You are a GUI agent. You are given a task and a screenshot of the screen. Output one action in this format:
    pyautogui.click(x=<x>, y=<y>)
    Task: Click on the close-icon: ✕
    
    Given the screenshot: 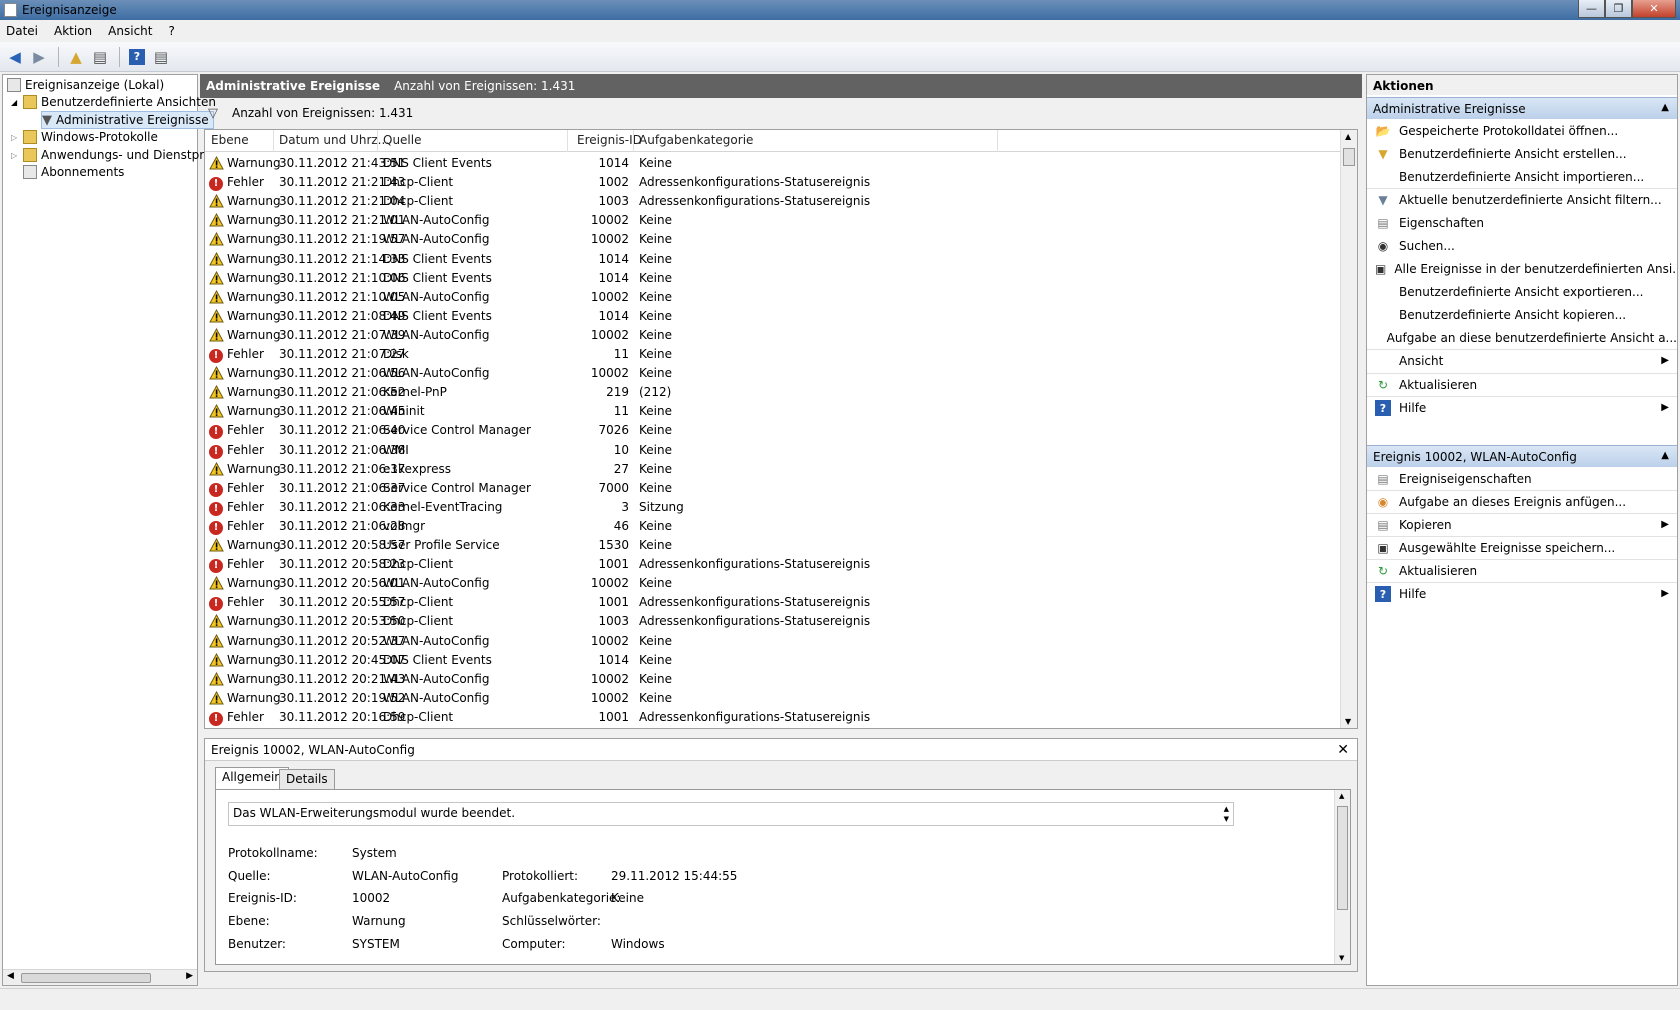 What is the action you would take?
    pyautogui.click(x=1343, y=750)
    